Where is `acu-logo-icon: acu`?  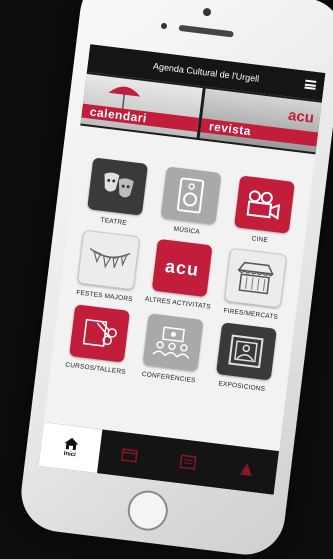
acu-logo-icon: acu is located at coordinates (182, 267).